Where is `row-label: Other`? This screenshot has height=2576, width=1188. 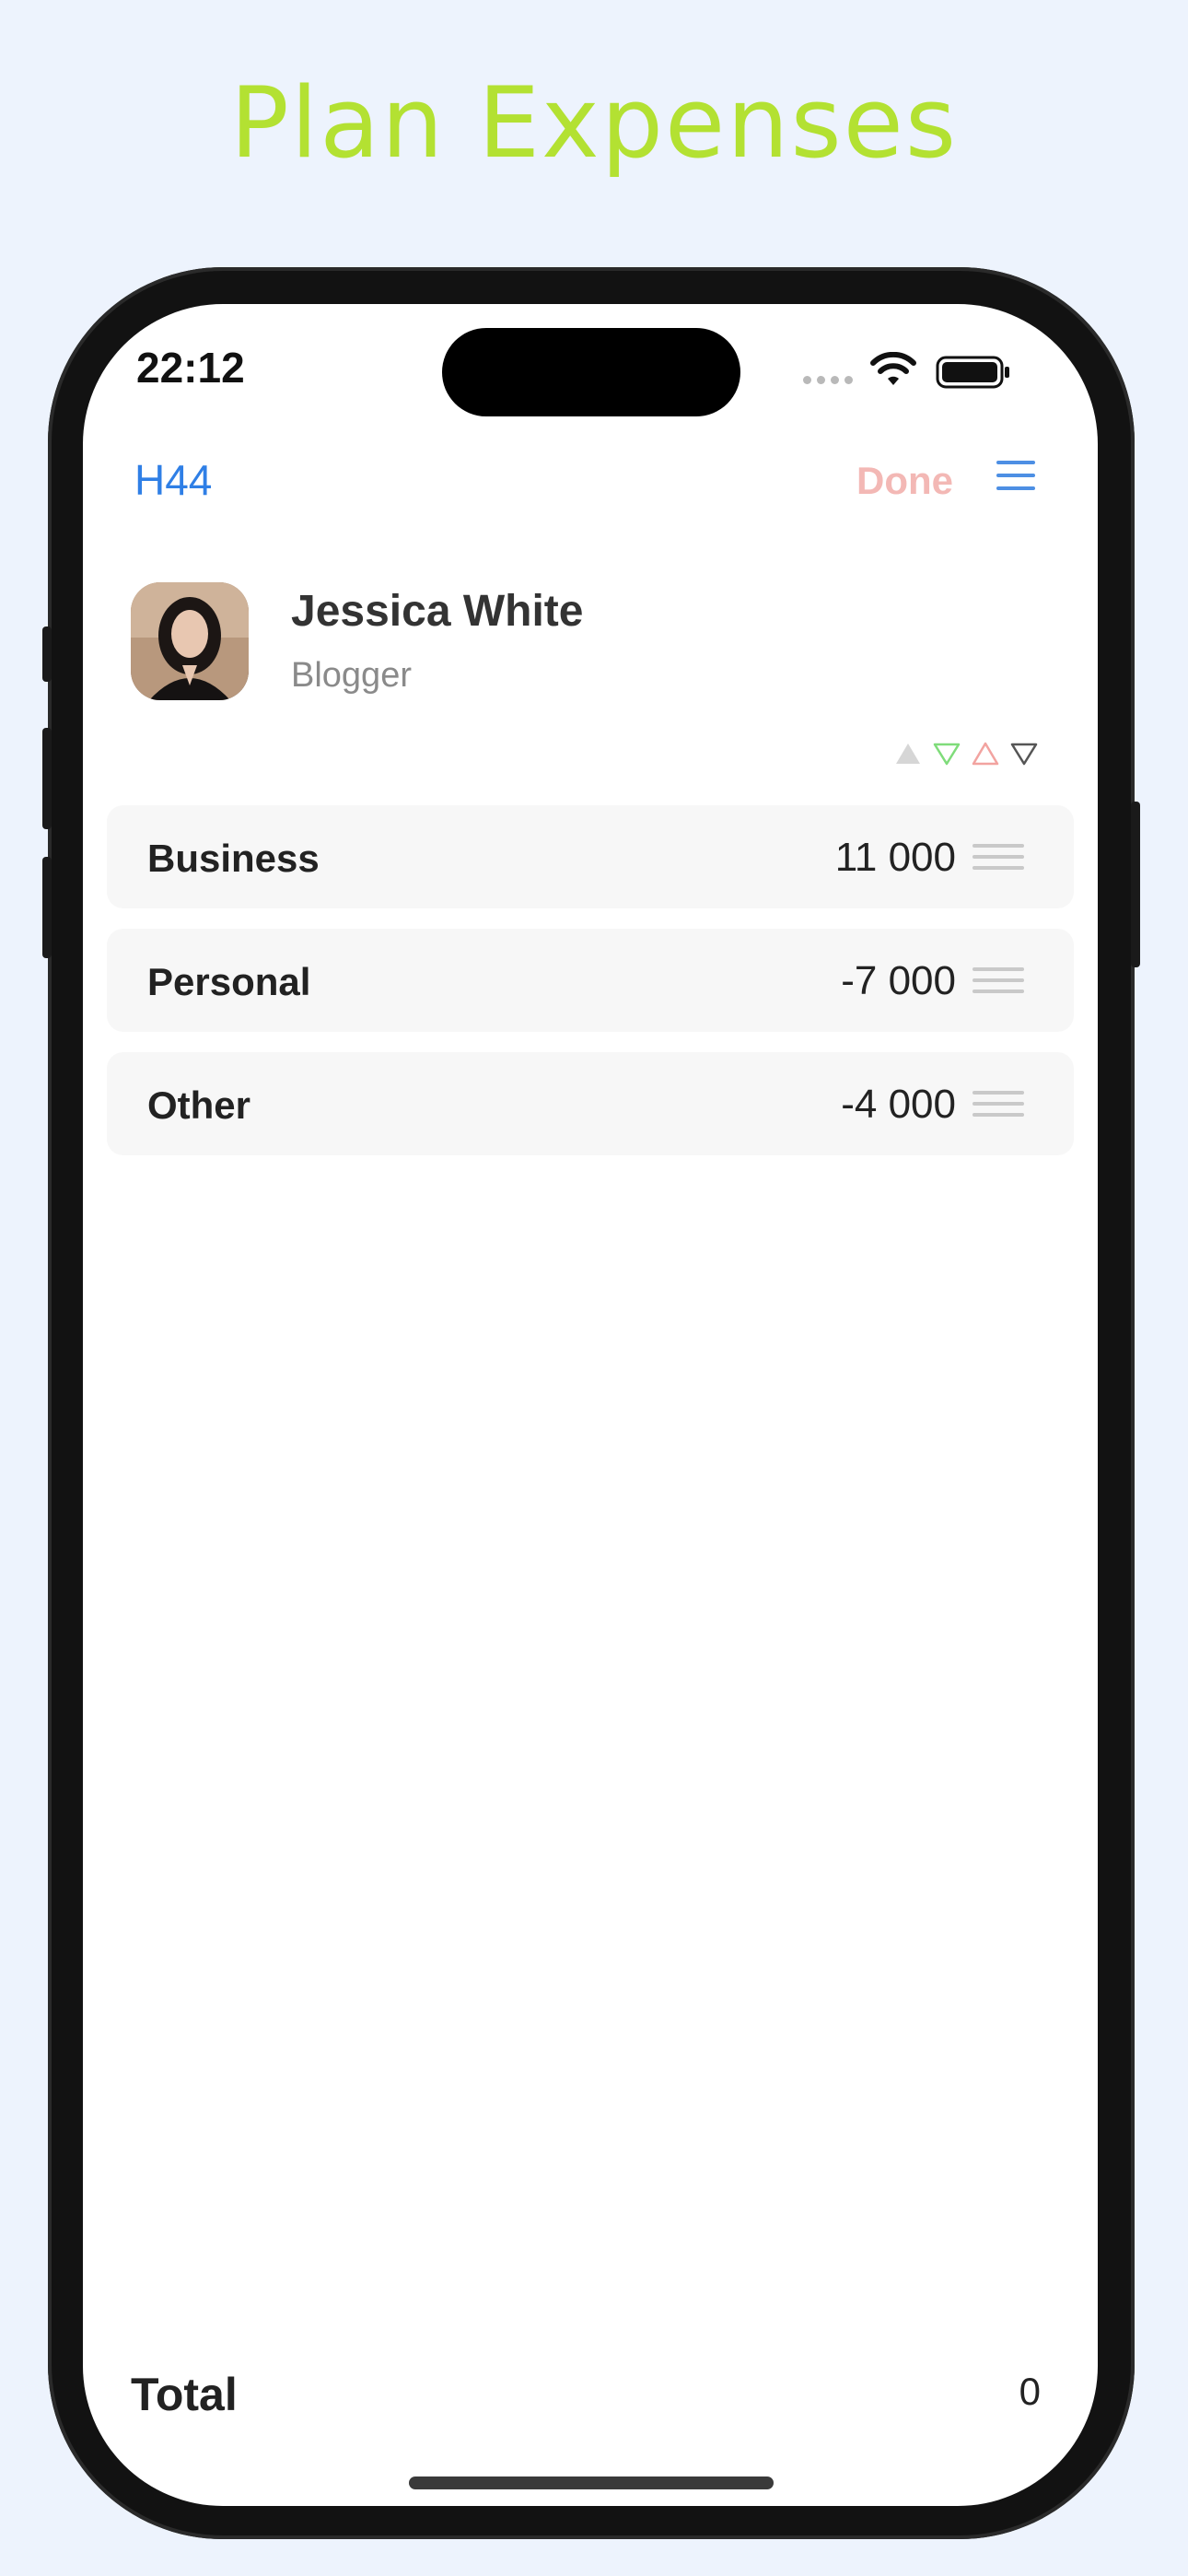
row-label: Other is located at coordinates (199, 1105).